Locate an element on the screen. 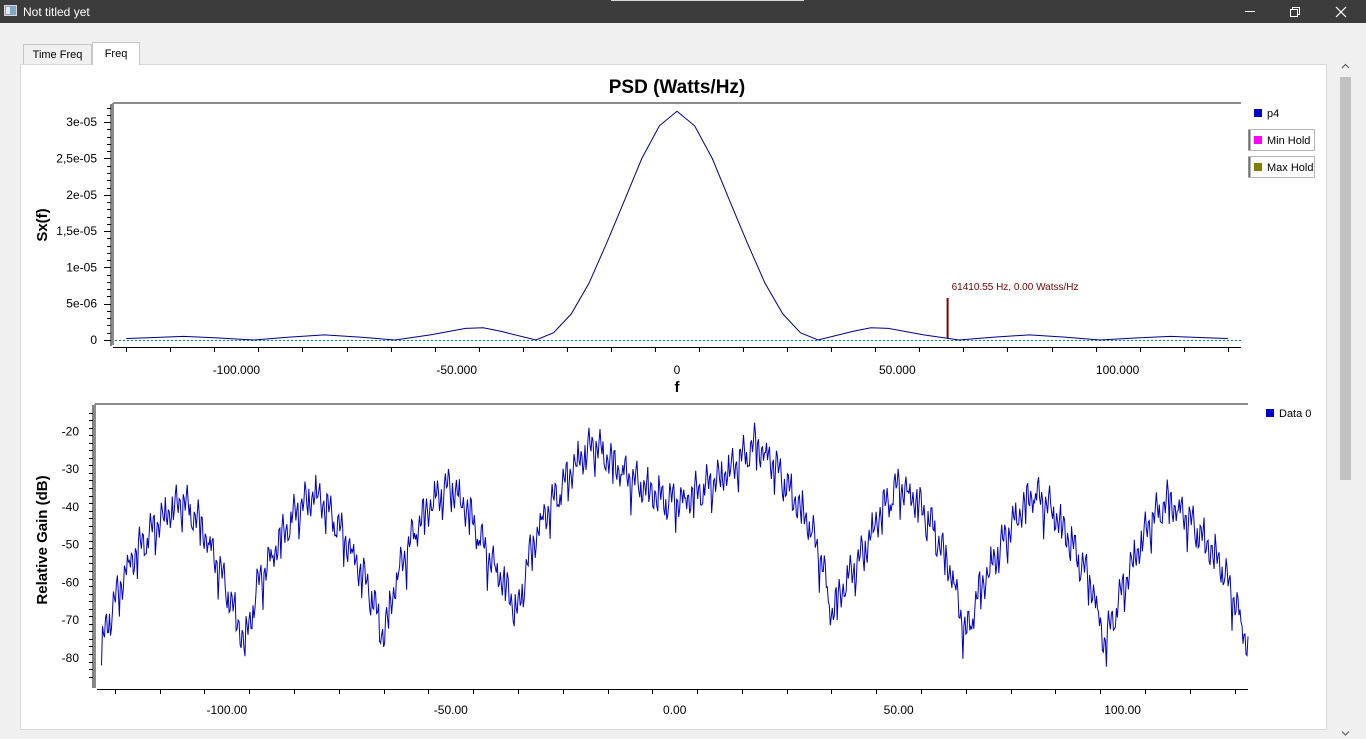  gain-y-tick-label: -60 is located at coordinates (71, 582).